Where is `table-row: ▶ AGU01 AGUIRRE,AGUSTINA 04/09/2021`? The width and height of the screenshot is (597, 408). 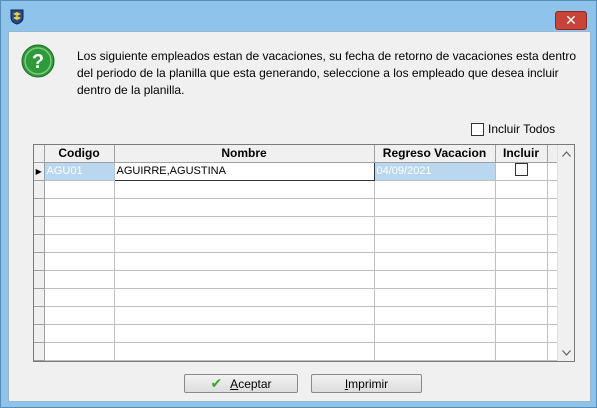 table-row: ▶ AGU01 AGUIRRE,AGUSTINA 04/09/2021 is located at coordinates (296, 171).